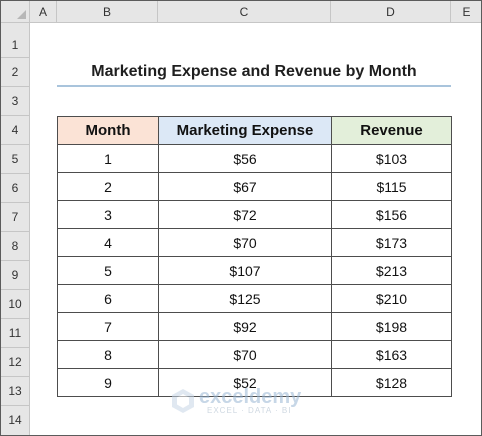  What do you see at coordinates (391, 354) in the screenshot?
I see `cell-revenue: $163` at bounding box center [391, 354].